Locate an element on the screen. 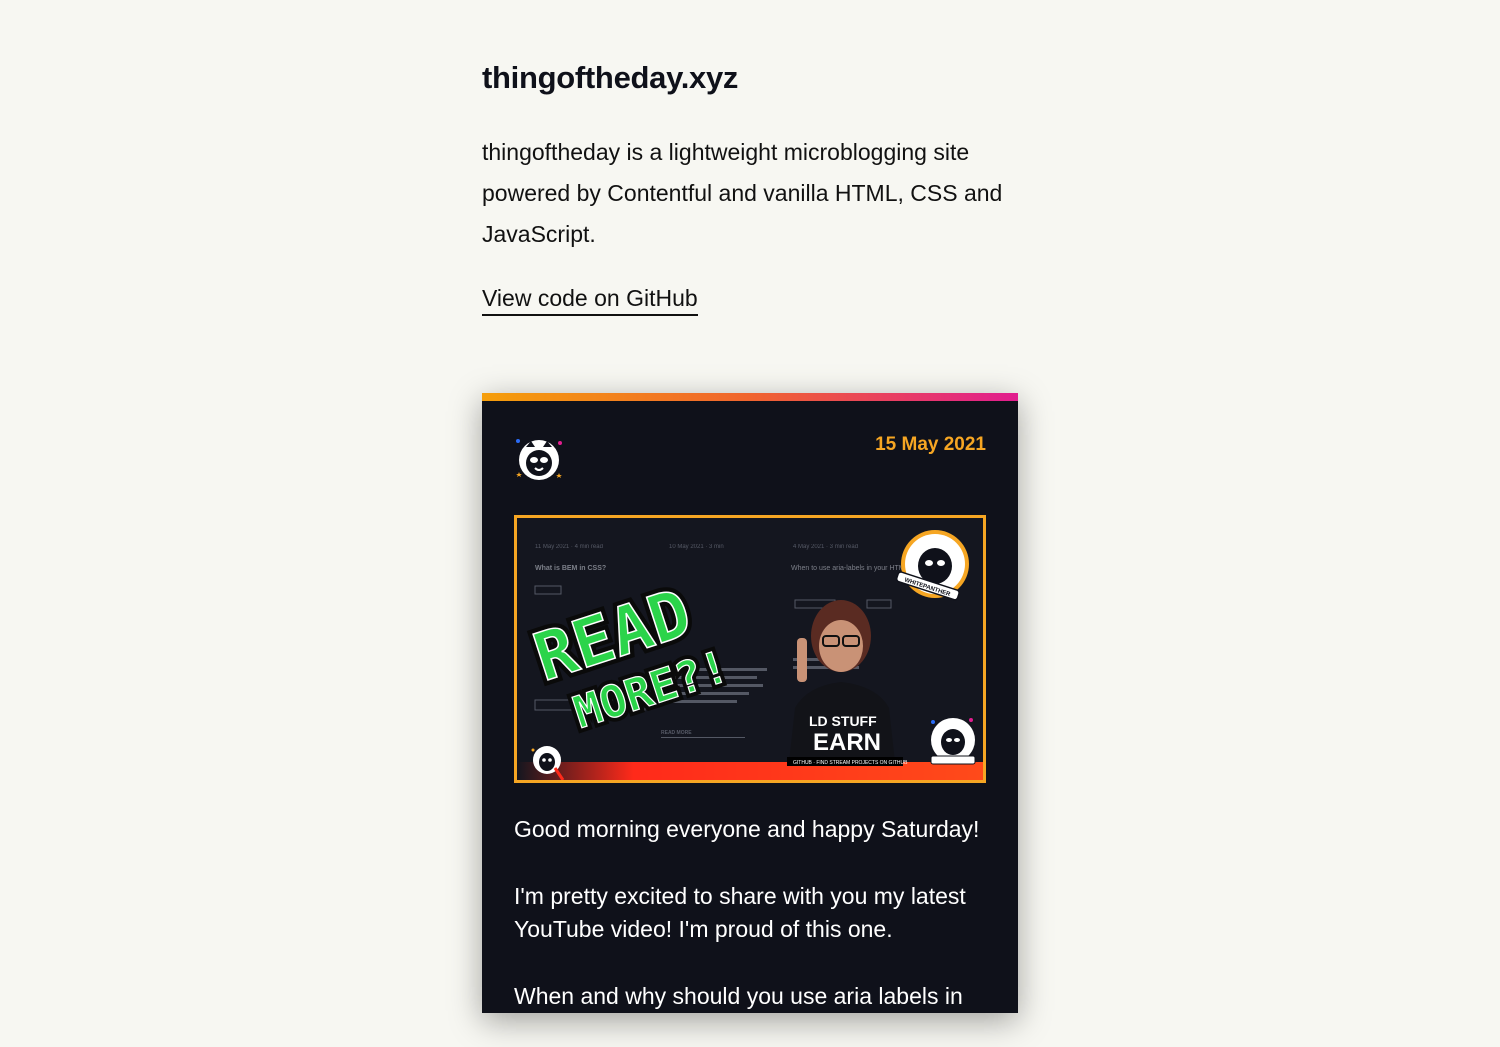 The width and height of the screenshot is (1500, 1047). bg-meta-2: 10 May 2021 · 3 min is located at coordinates (696, 547).